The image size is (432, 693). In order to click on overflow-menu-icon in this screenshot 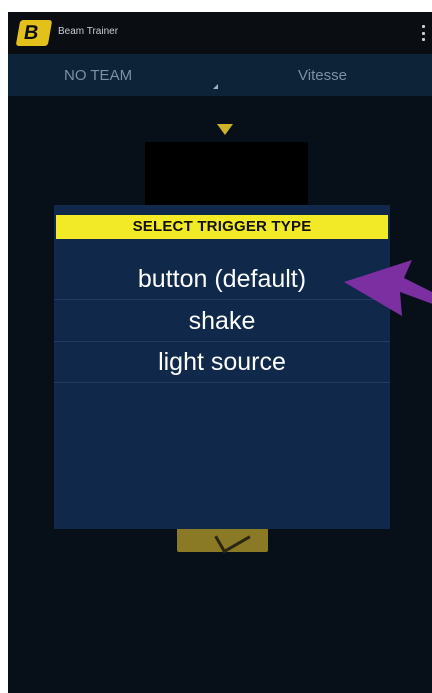, I will do `click(424, 33)`.